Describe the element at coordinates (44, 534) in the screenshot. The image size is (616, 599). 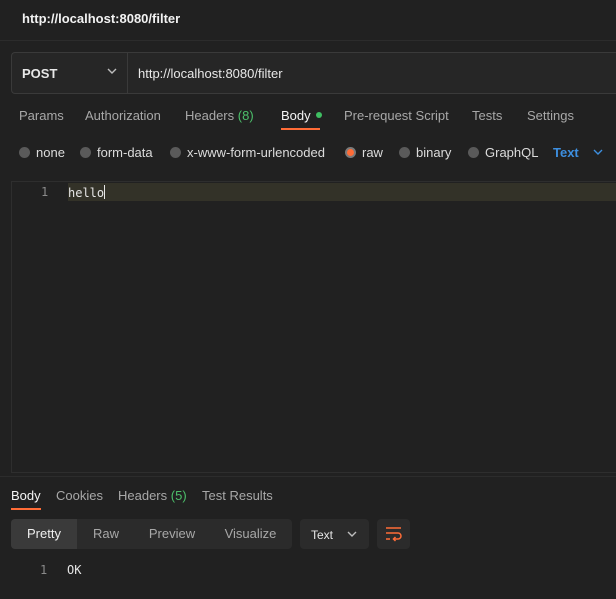
I see `view-pretty: Pretty` at that location.